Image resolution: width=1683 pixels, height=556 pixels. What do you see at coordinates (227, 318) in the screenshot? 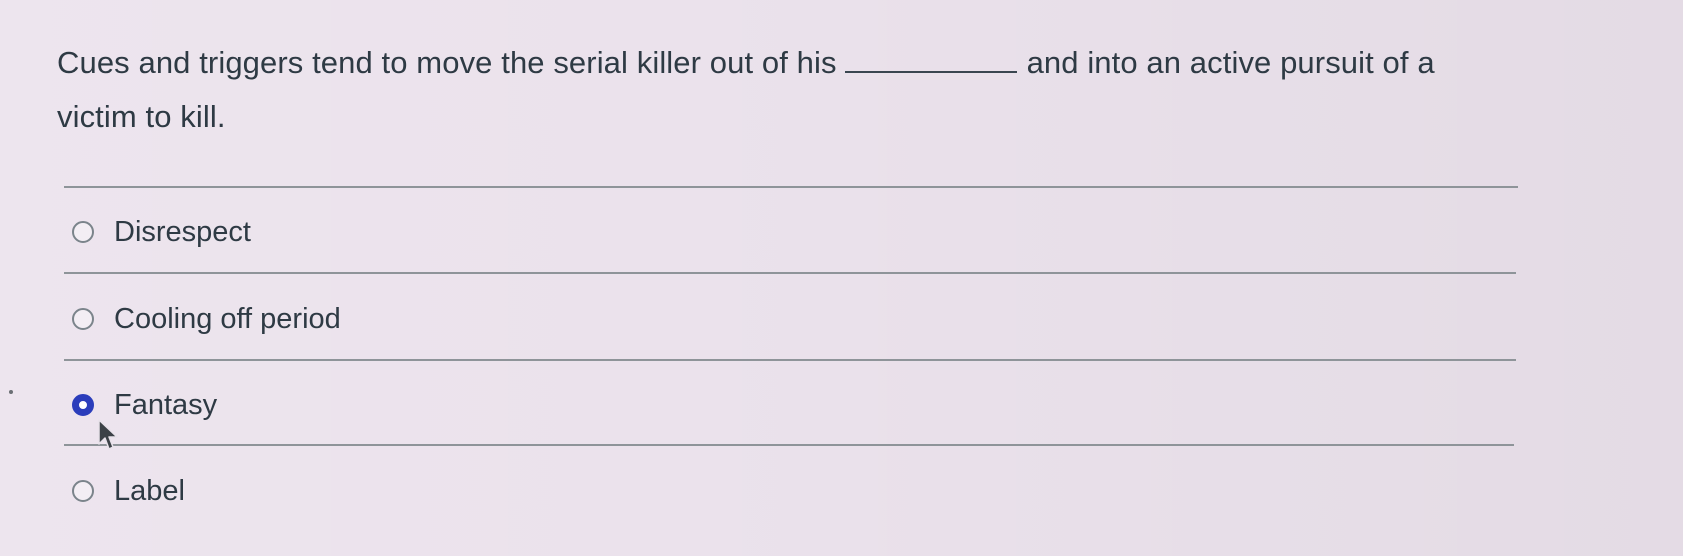
I see `answer-label: Cooling off period` at bounding box center [227, 318].